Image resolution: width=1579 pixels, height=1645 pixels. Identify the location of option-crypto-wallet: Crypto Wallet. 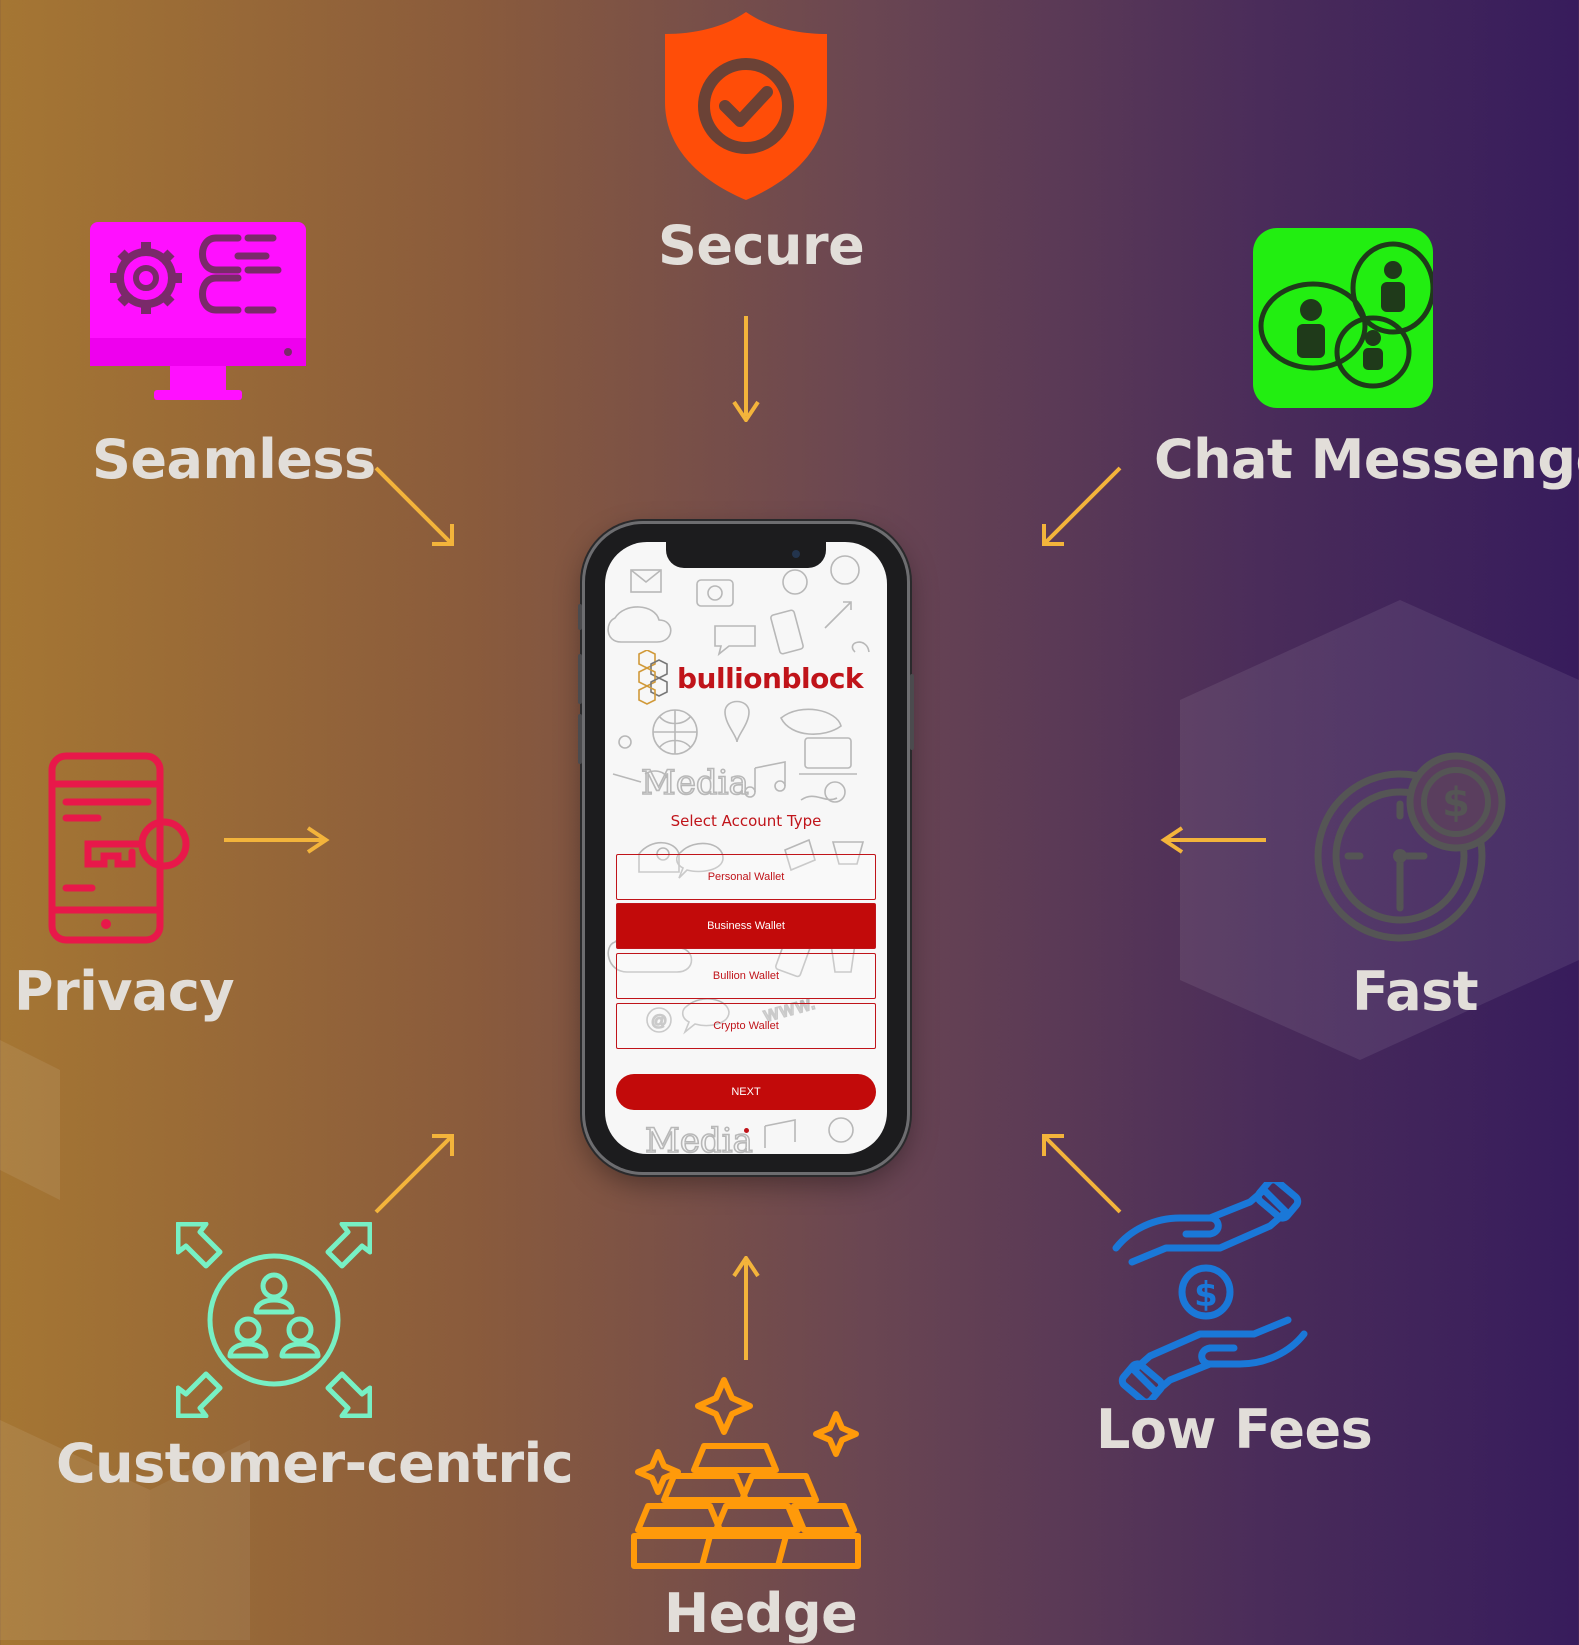
(746, 1026).